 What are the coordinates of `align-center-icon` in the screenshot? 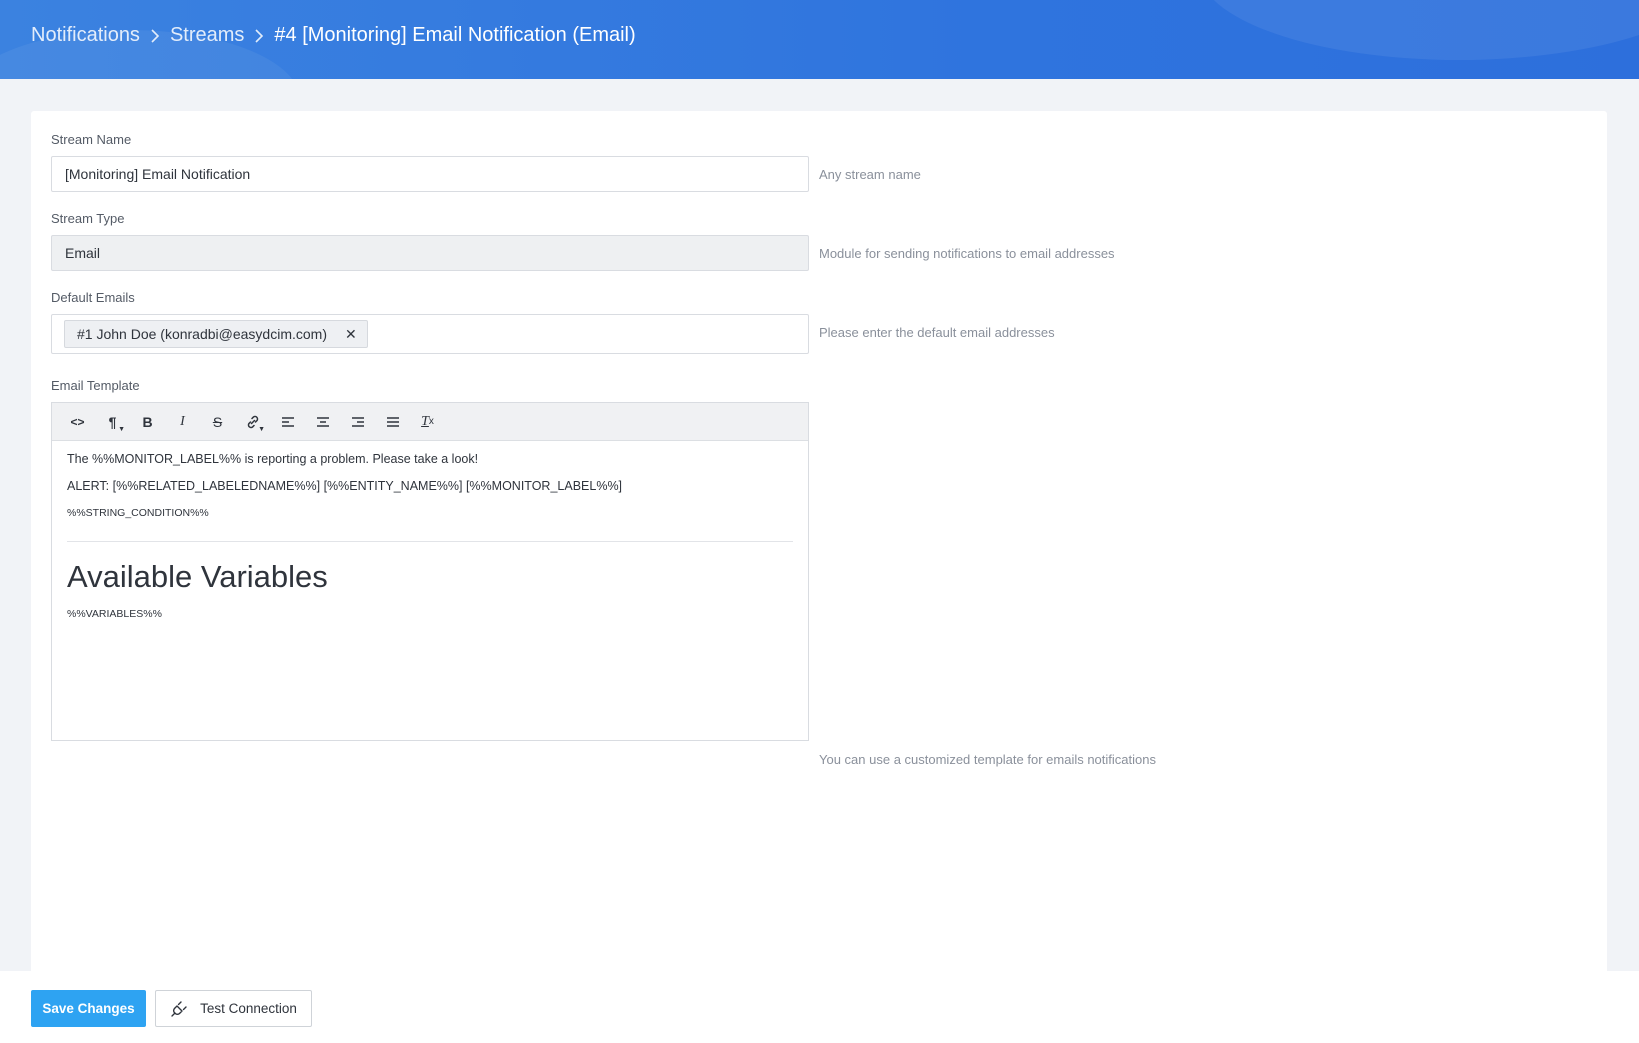 It's located at (322, 422).